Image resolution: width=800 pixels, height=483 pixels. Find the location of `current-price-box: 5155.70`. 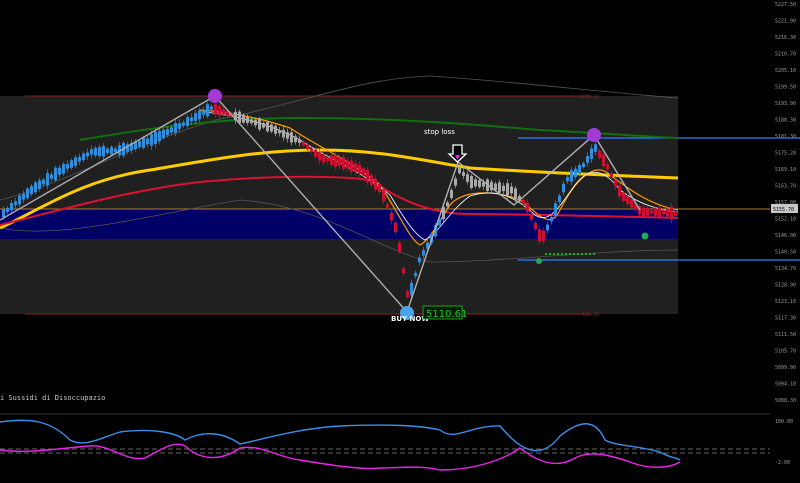

current-price-box: 5155.70 is located at coordinates (784, 208).